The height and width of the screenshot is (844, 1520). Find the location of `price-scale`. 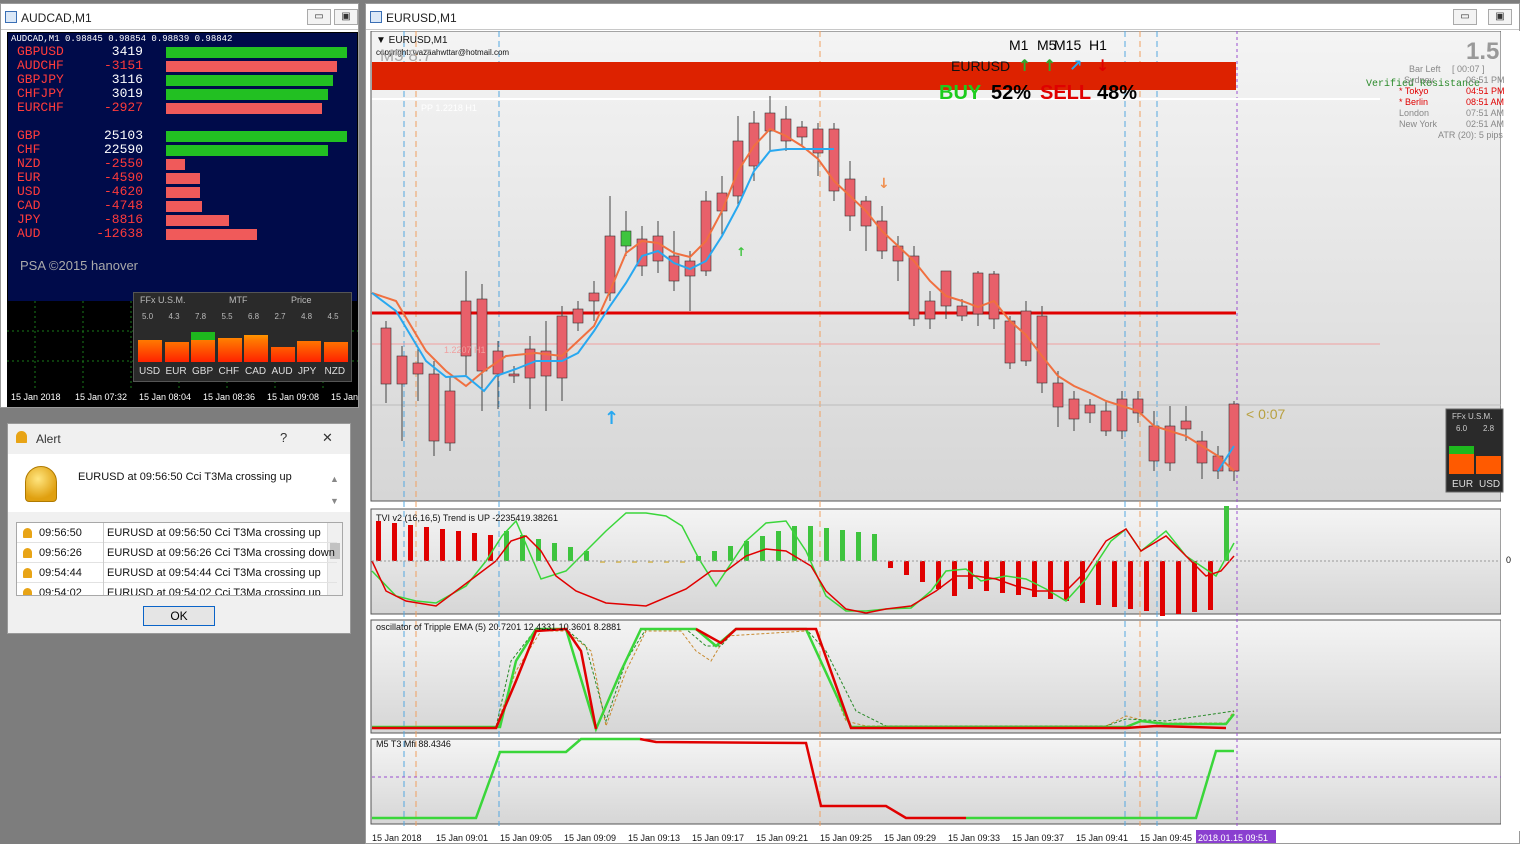

price-scale is located at coordinates (1510, 431).